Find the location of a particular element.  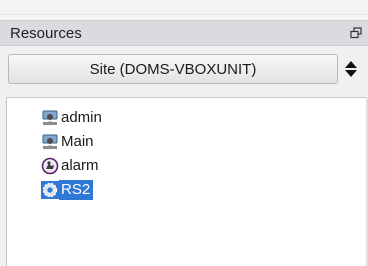

resources-panel-header: Resources is located at coordinates (184, 33).